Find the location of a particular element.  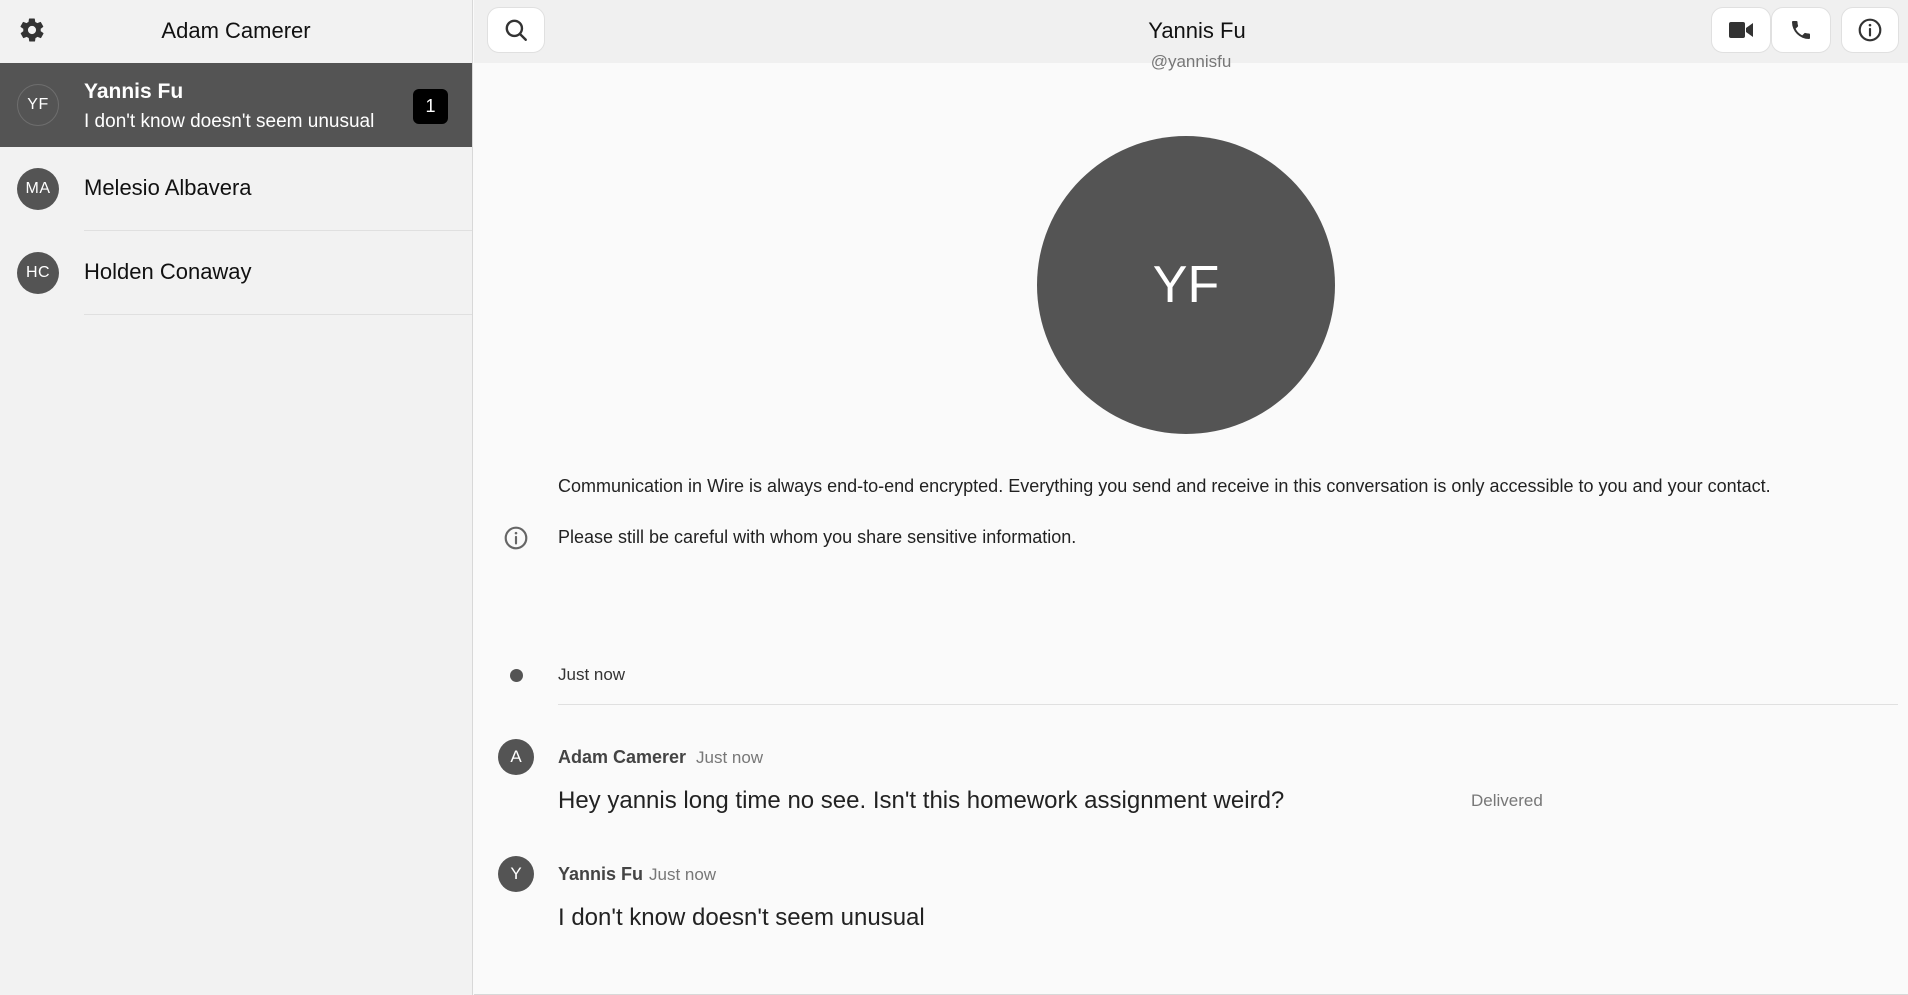

message-avatar: Y is located at coordinates (516, 874).